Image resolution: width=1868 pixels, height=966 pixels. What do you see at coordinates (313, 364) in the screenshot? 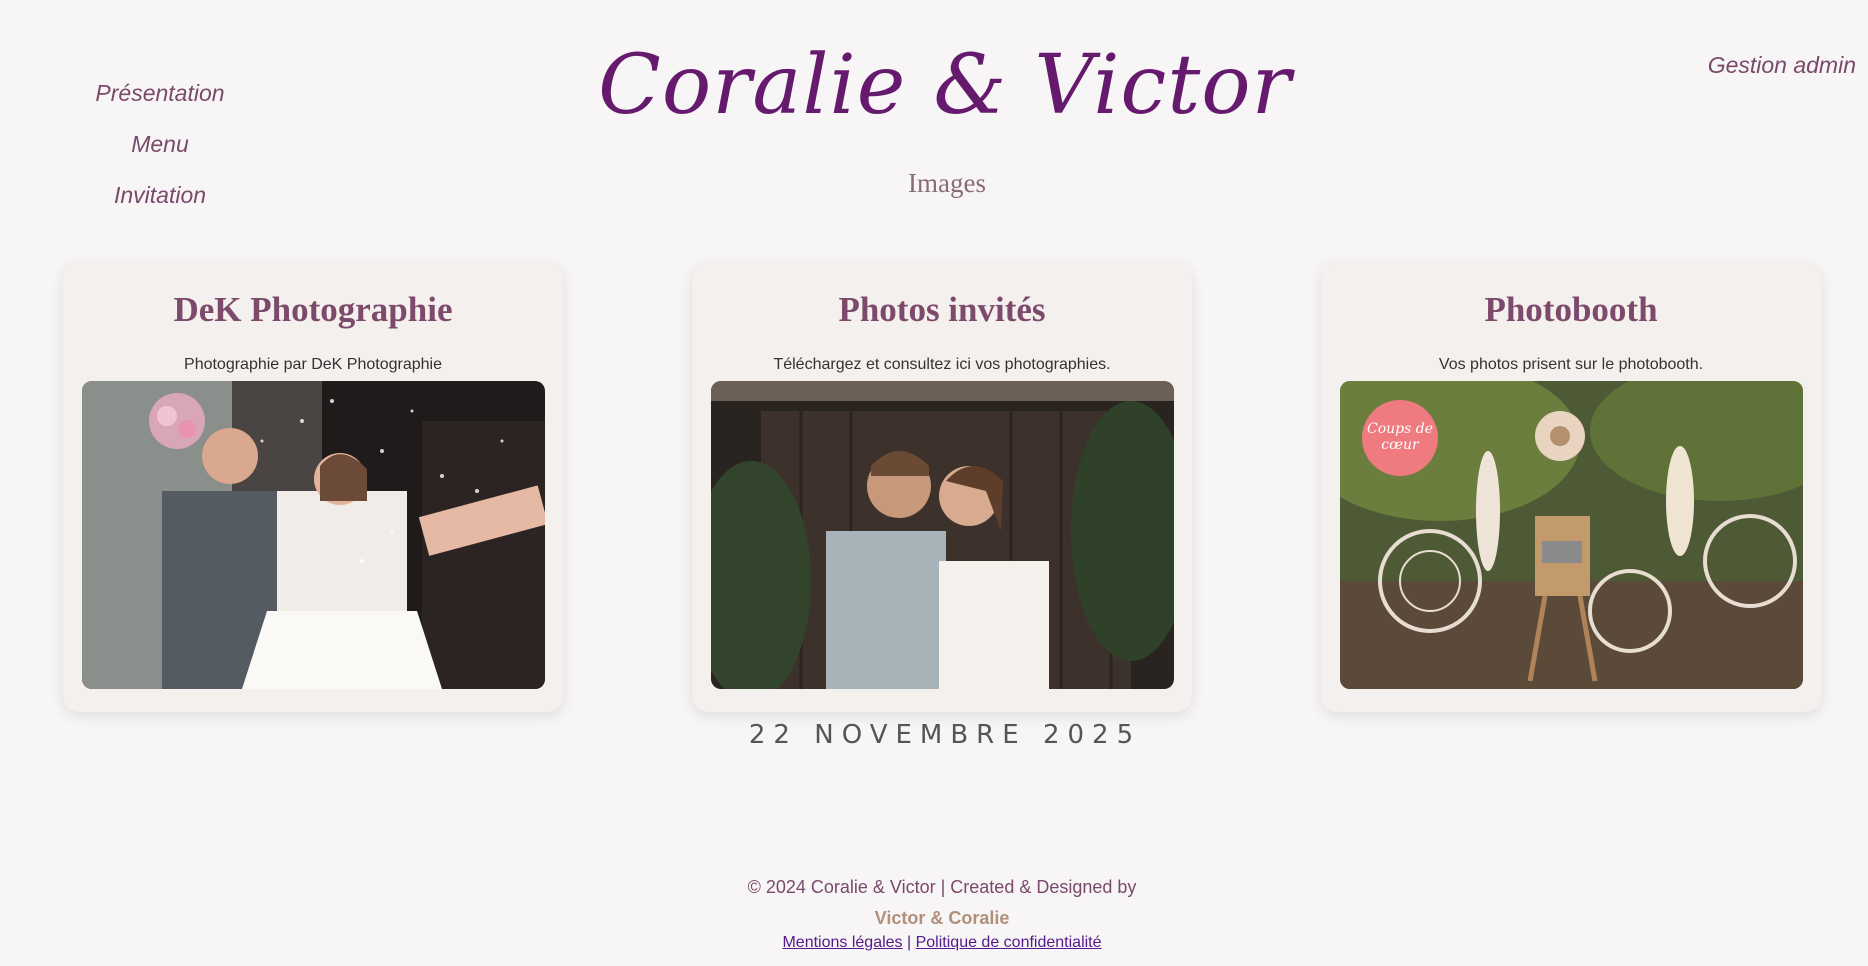
I see `card-description: Photographie par DeK Photographie` at bounding box center [313, 364].